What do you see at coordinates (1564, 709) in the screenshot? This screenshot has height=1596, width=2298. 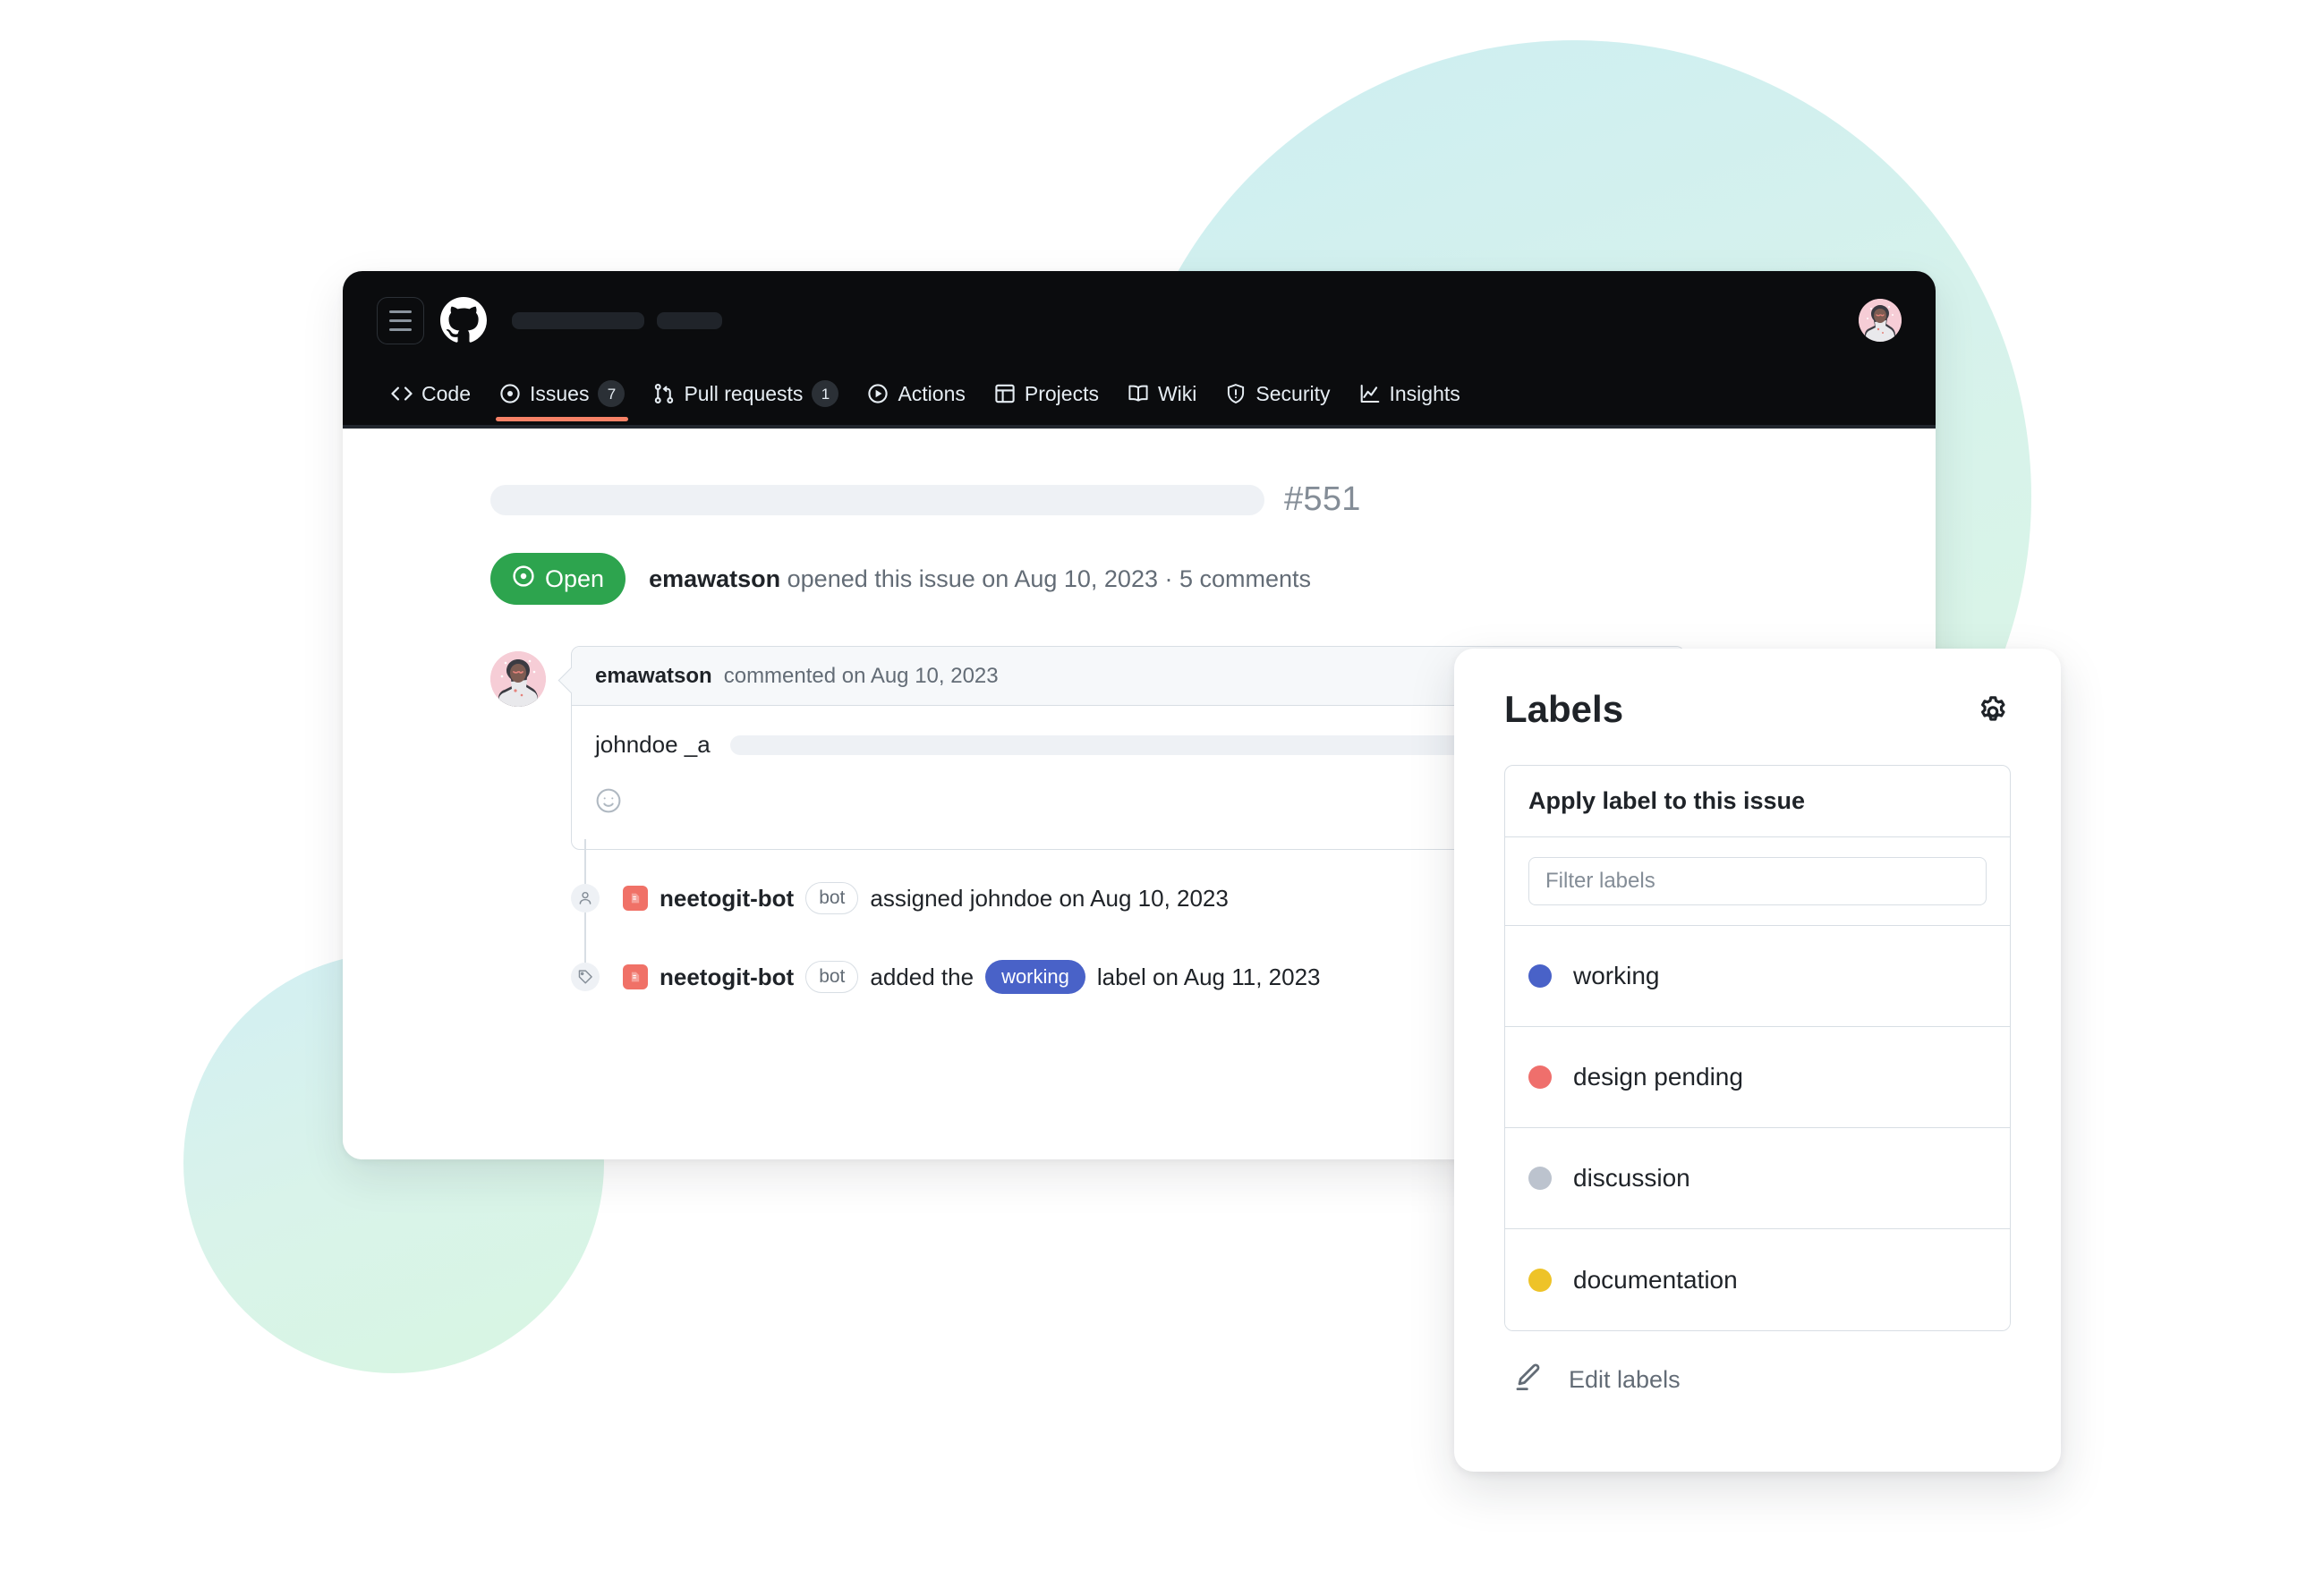 I see `page-title: Labels` at bounding box center [1564, 709].